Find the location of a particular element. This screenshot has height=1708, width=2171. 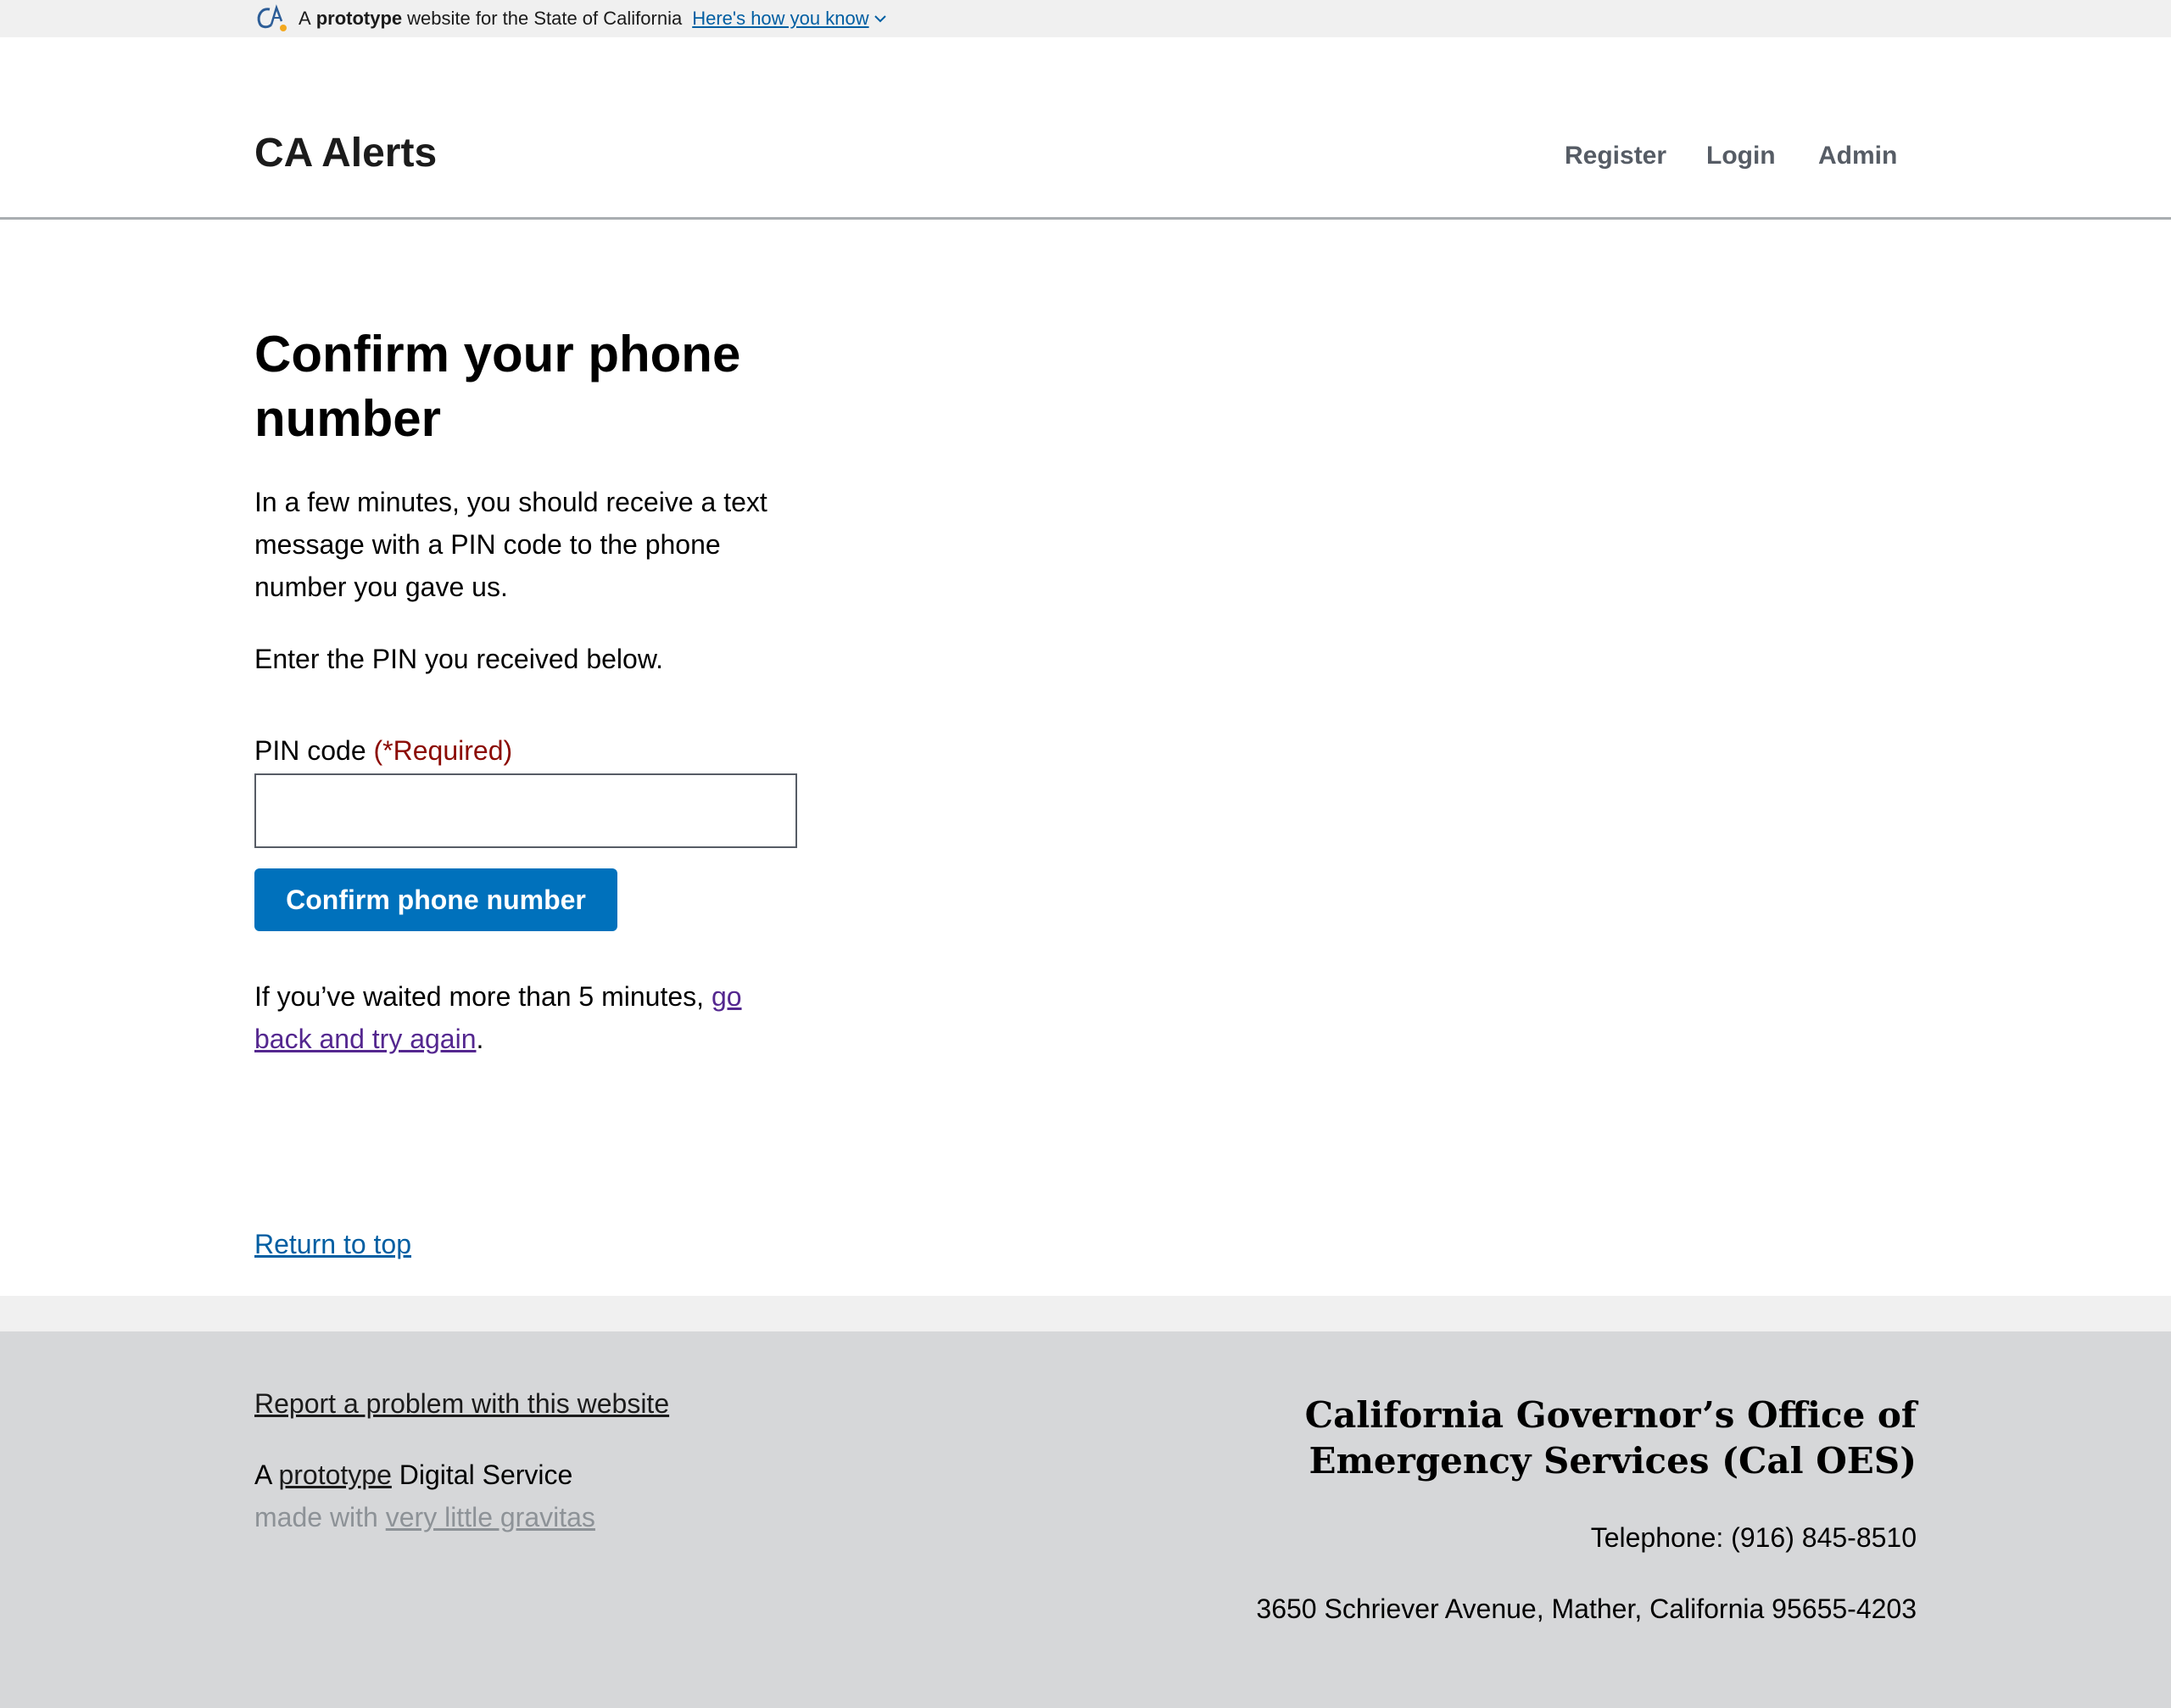

nav-login: Login is located at coordinates (1741, 156).